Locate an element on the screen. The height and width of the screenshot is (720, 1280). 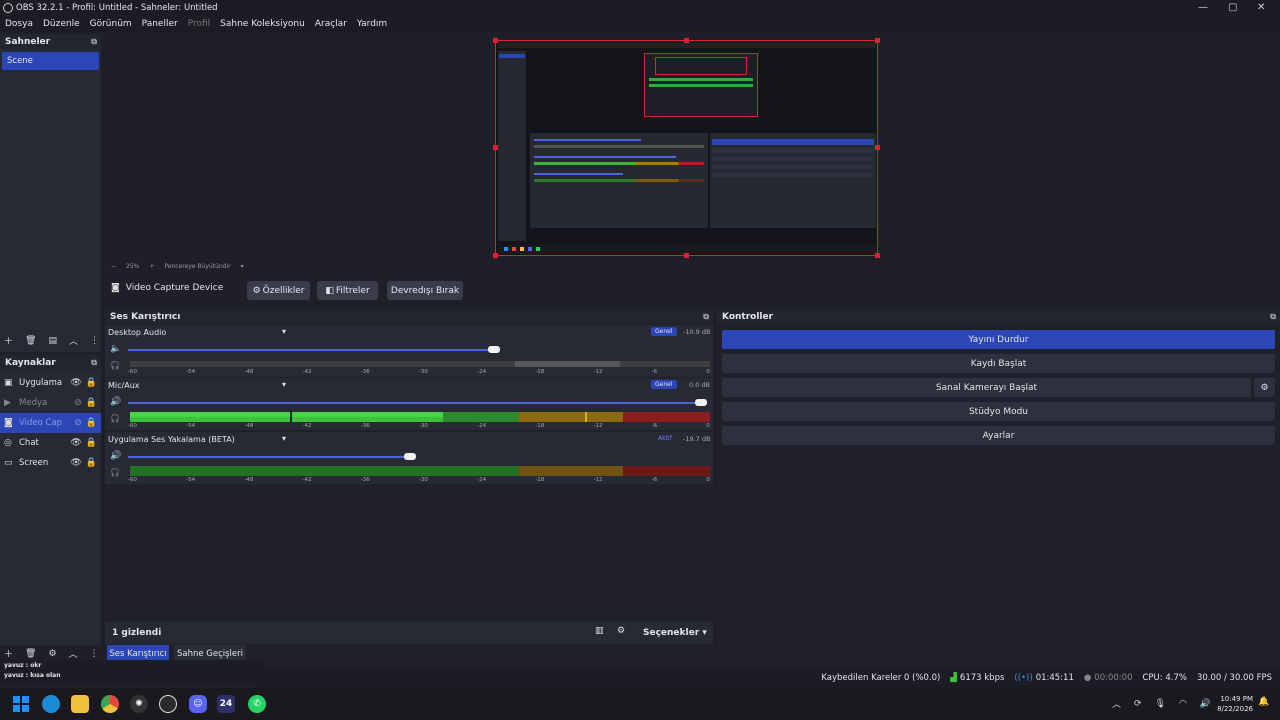
file-explorer-icon is located at coordinates (80, 704).